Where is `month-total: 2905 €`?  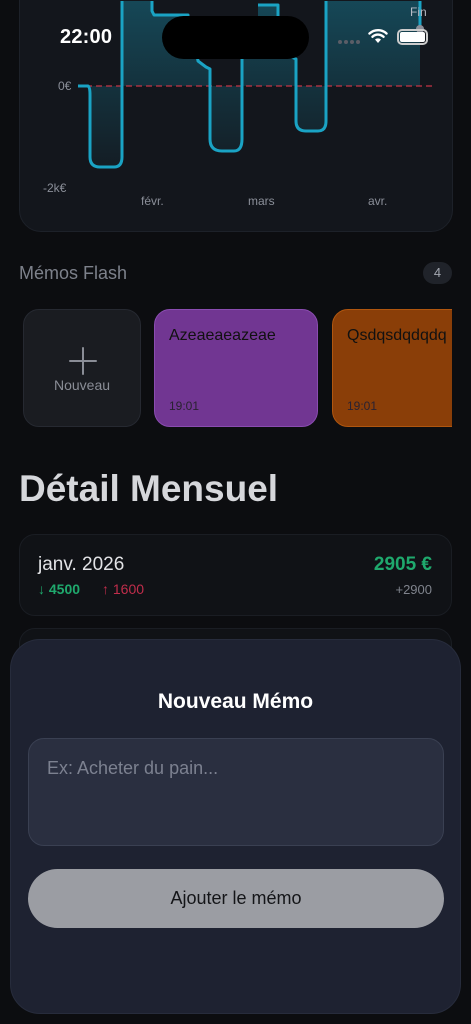 month-total: 2905 € is located at coordinates (402, 564).